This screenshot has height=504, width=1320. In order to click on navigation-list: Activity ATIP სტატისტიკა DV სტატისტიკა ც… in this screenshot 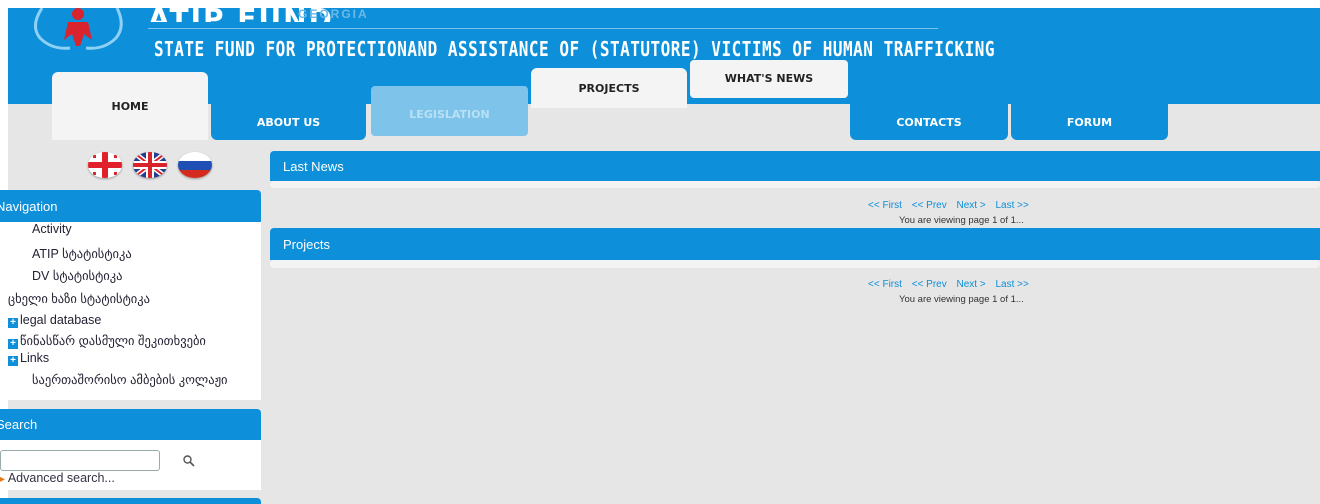, I will do `click(134, 311)`.